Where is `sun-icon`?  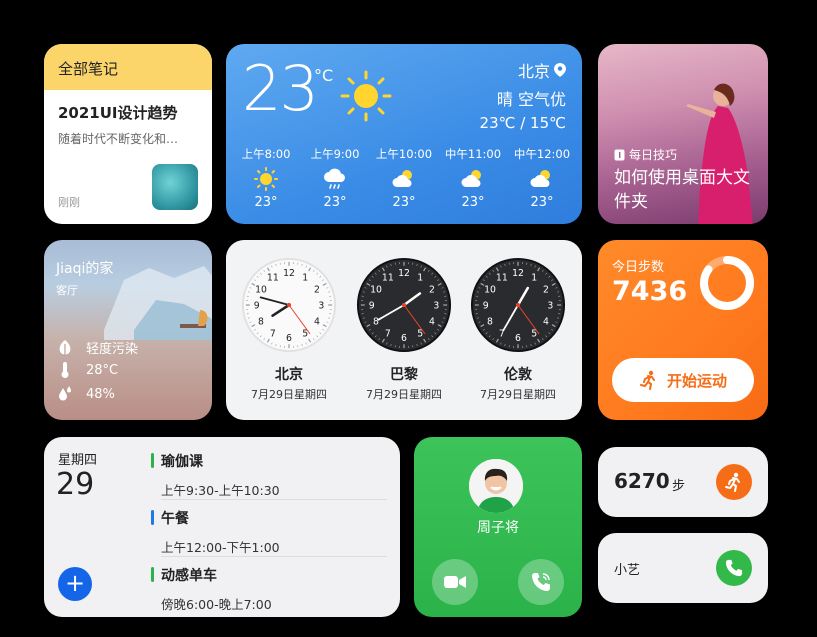 sun-icon is located at coordinates (266, 179).